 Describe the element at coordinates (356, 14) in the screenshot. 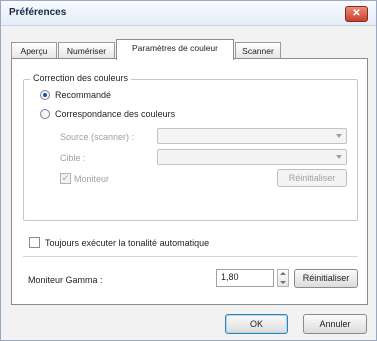

I see `close-icon: ✕` at that location.